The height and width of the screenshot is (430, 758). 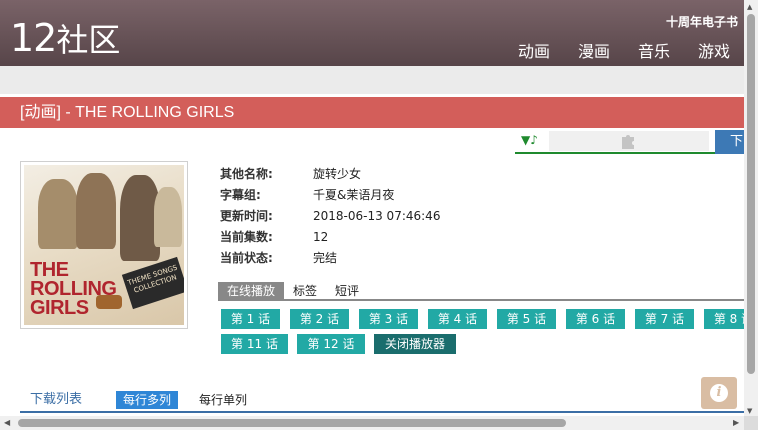 I want to click on info-label: 当前集数:, so click(x=246, y=237).